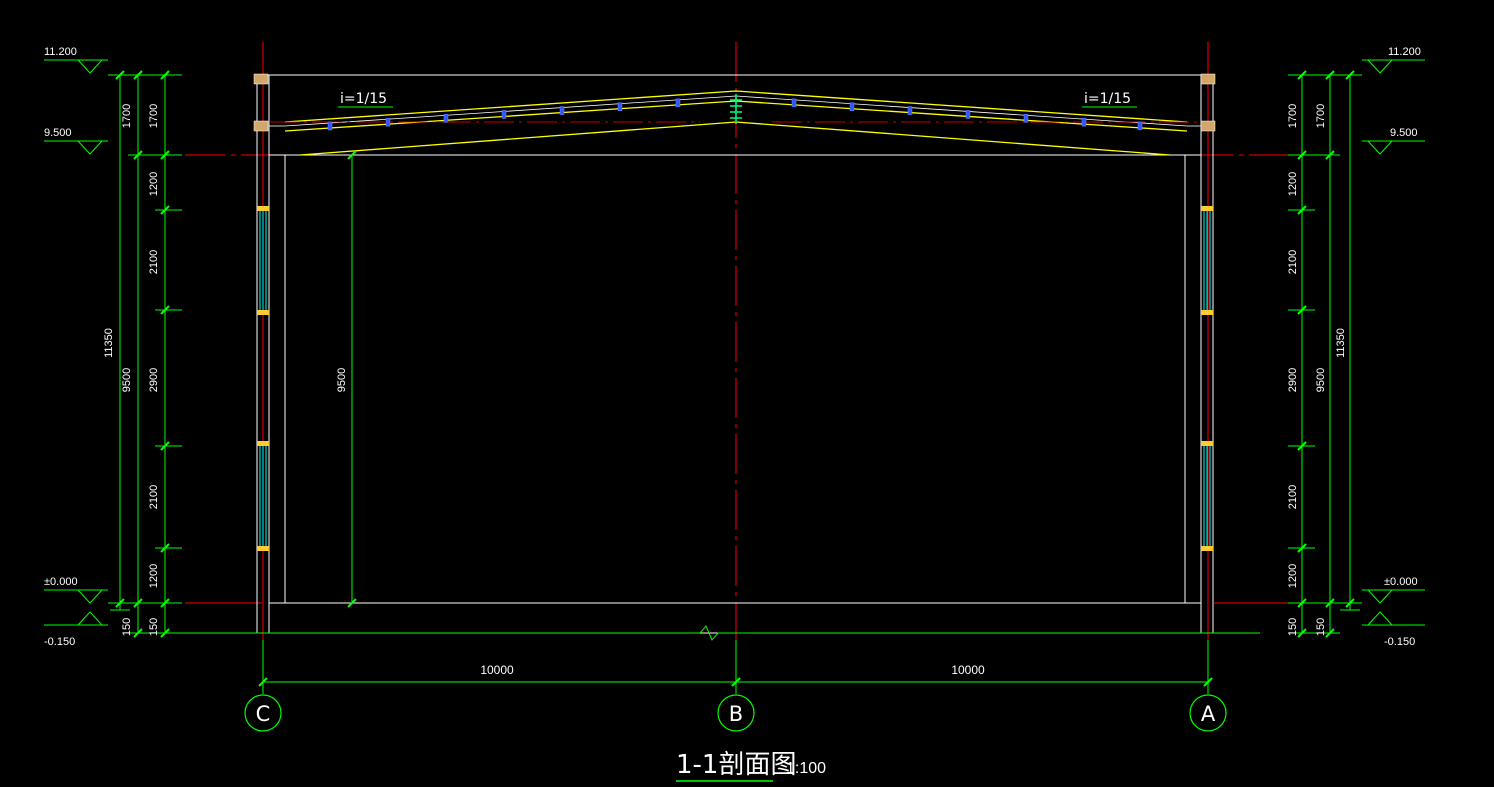  Describe the element at coordinates (261, 79) in the screenshot. I see `cap-top-left` at that location.